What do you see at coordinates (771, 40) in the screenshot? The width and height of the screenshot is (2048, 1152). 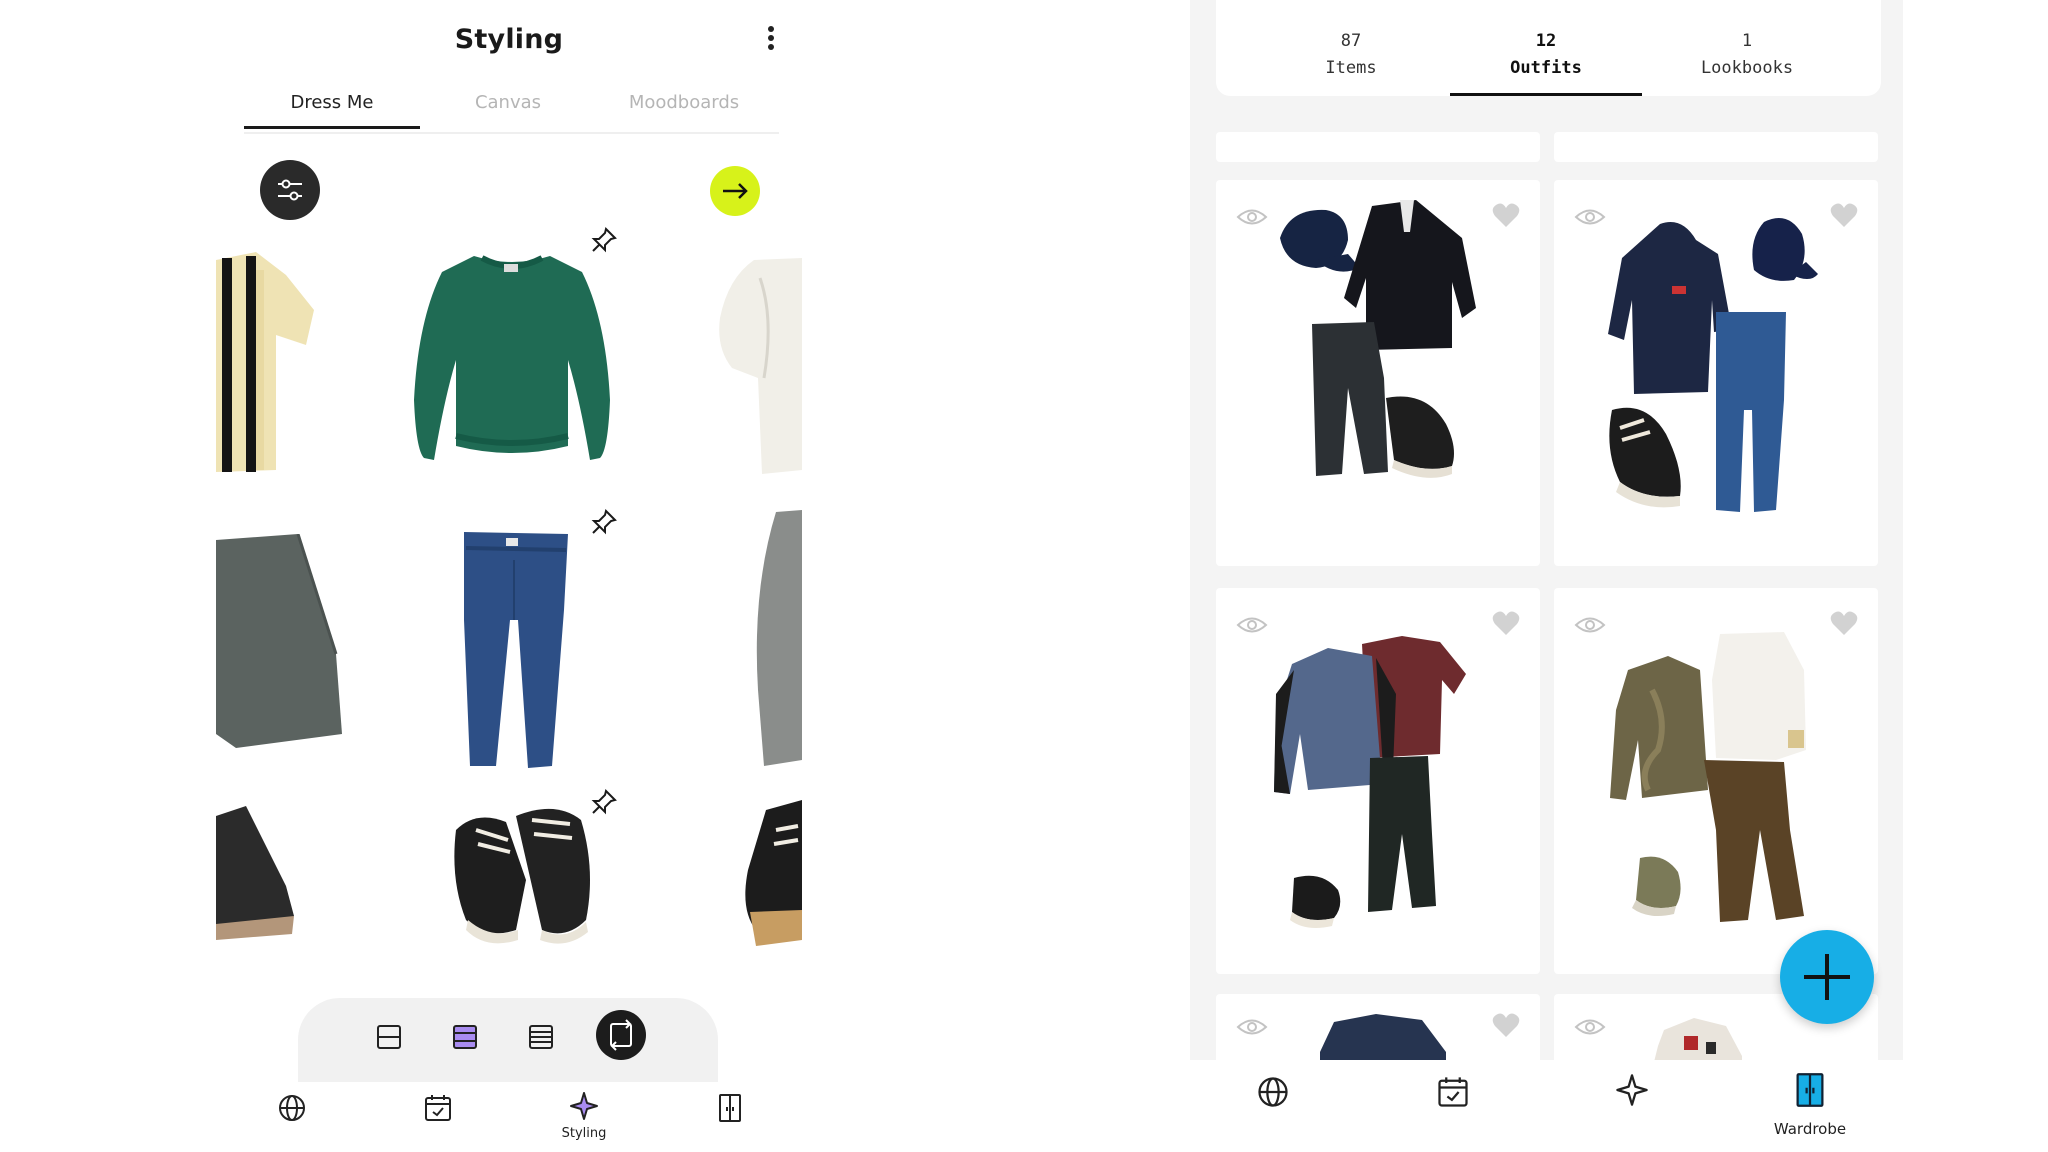 I see `more-options-icon` at bounding box center [771, 40].